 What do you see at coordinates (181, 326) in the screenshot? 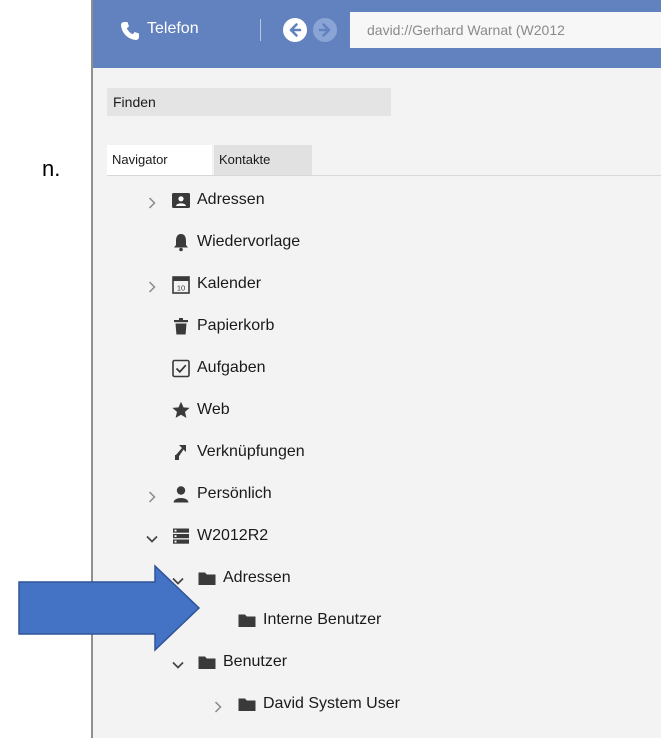
I see `trash-icon` at bounding box center [181, 326].